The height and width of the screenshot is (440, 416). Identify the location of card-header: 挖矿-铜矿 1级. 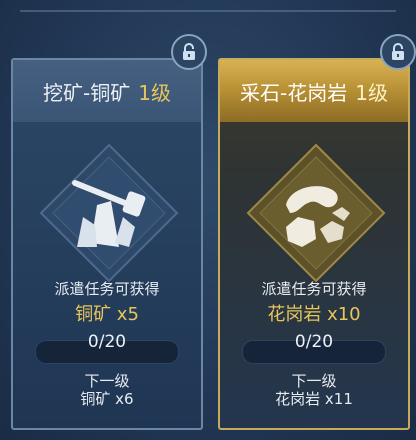
(107, 91).